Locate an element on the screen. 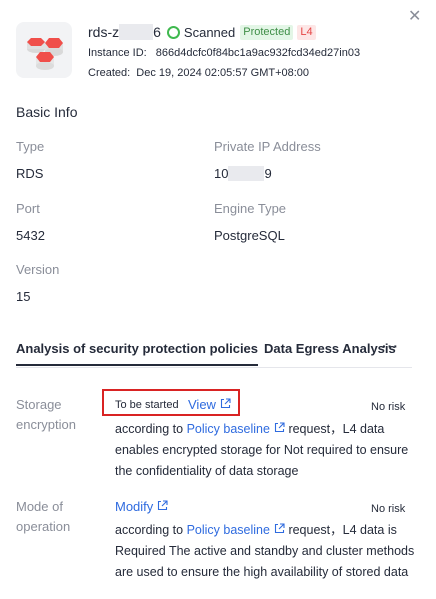 This screenshot has width=436, height=599. scan-status: Scanned is located at coordinates (209, 32).